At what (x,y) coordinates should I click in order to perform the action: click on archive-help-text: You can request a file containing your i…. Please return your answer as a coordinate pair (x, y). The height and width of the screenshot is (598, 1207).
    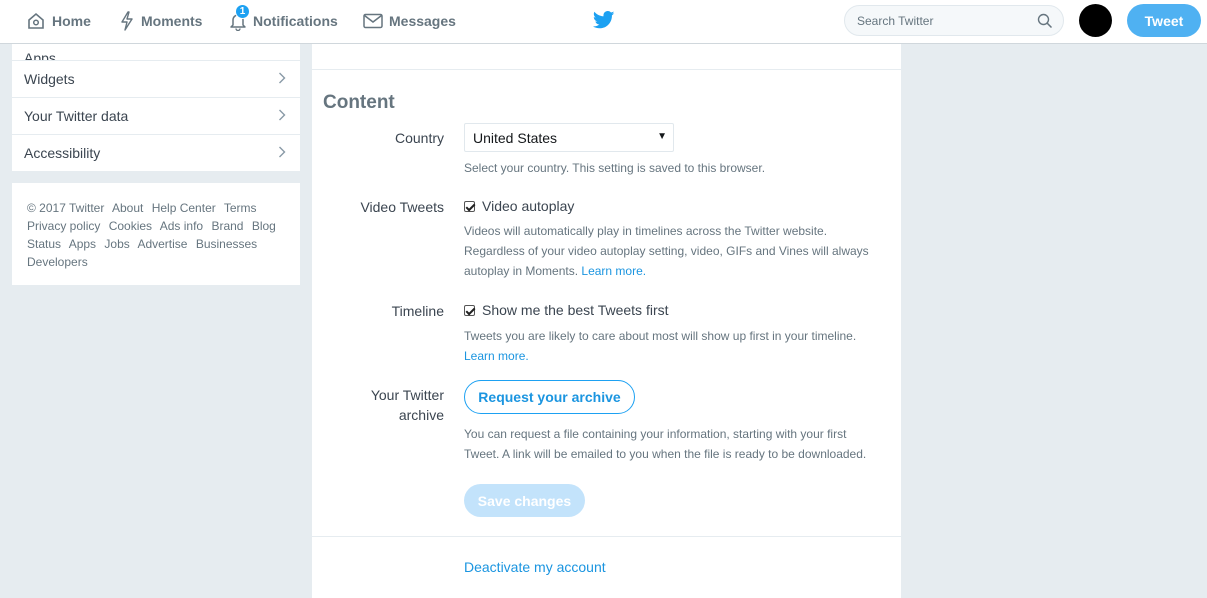
    Looking at the image, I should click on (665, 444).